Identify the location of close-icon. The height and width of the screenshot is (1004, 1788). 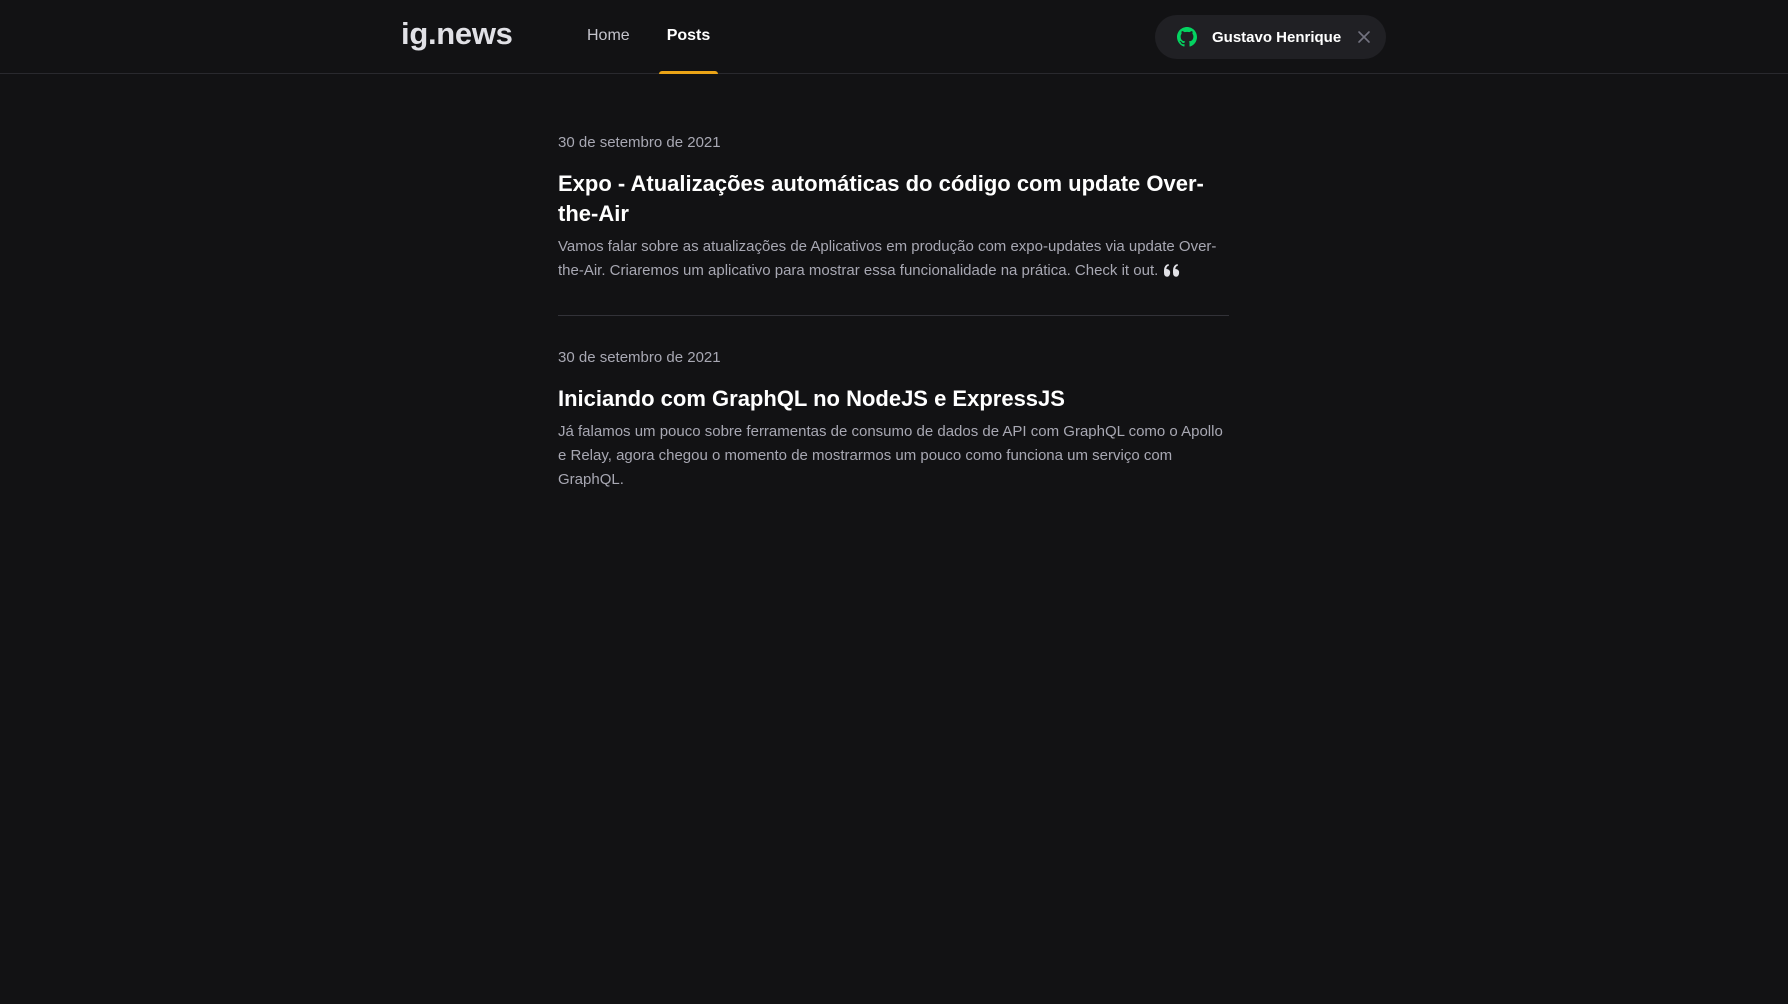
(1364, 37).